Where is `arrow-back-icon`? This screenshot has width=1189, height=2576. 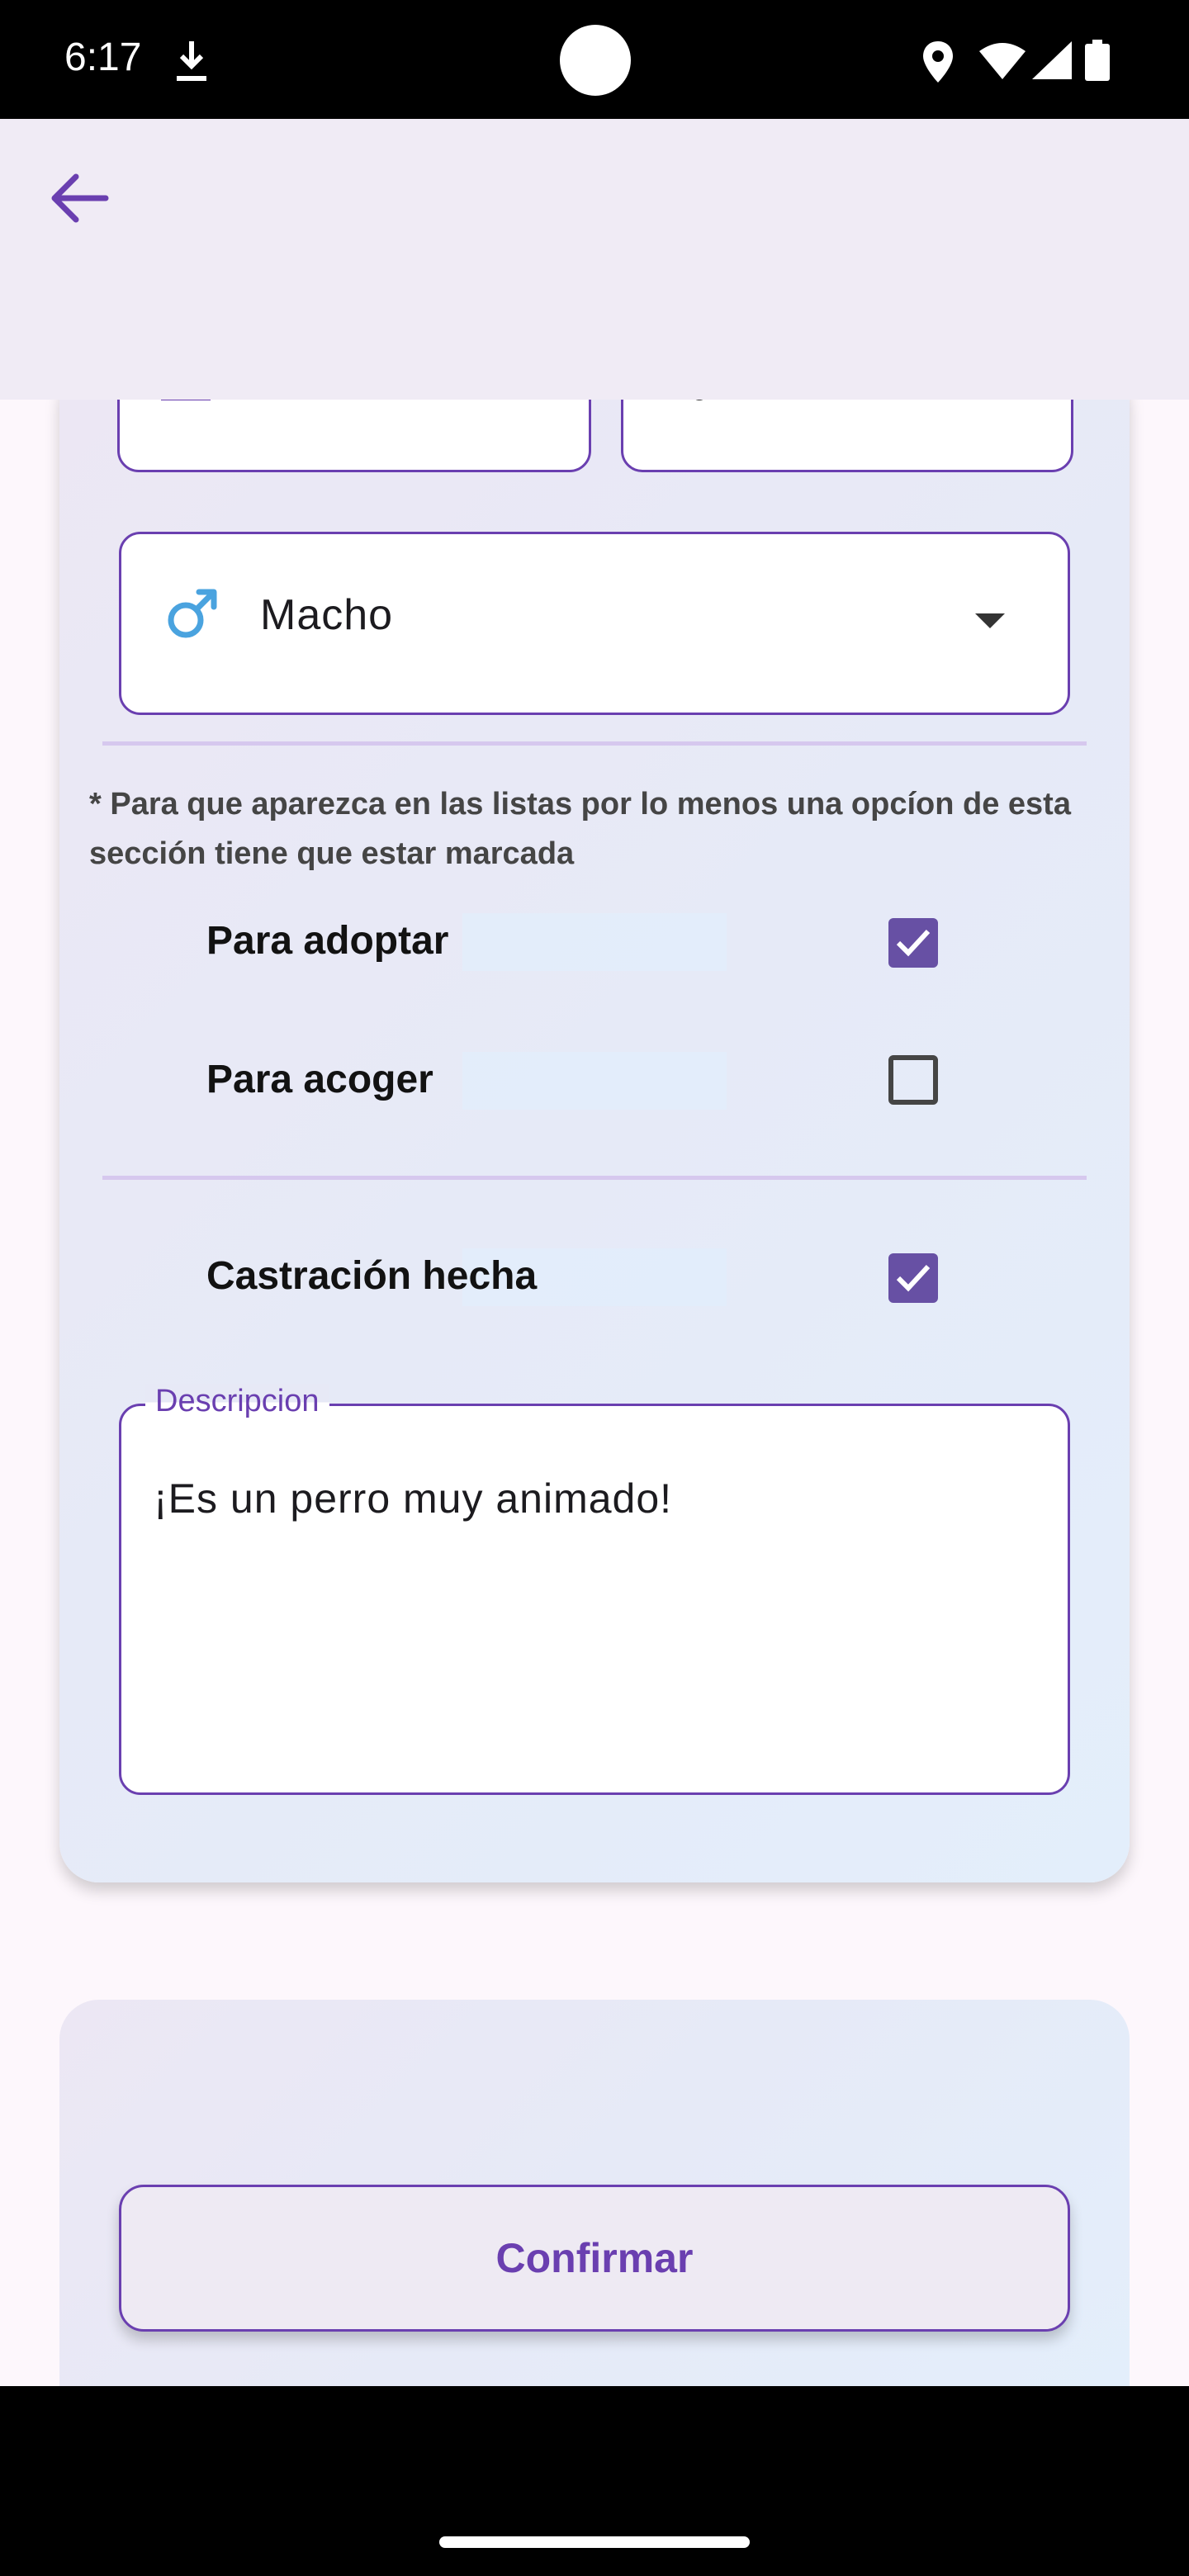 arrow-back-icon is located at coordinates (79, 198).